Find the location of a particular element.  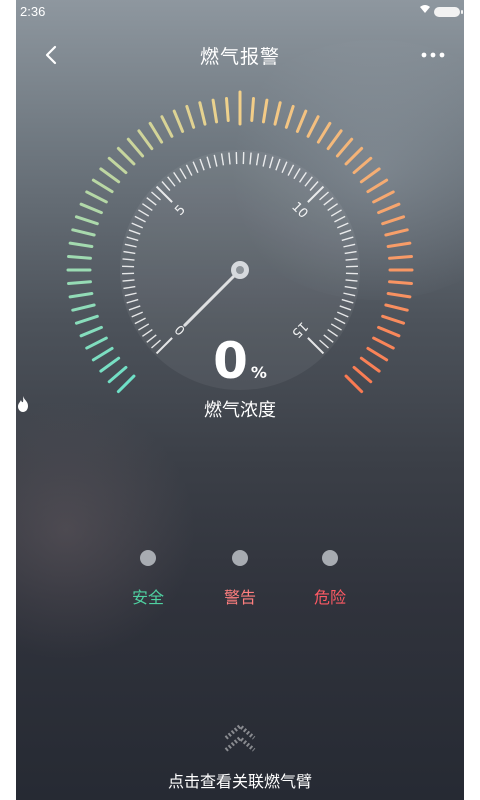

status-bar: 2:36 is located at coordinates (240, 12).